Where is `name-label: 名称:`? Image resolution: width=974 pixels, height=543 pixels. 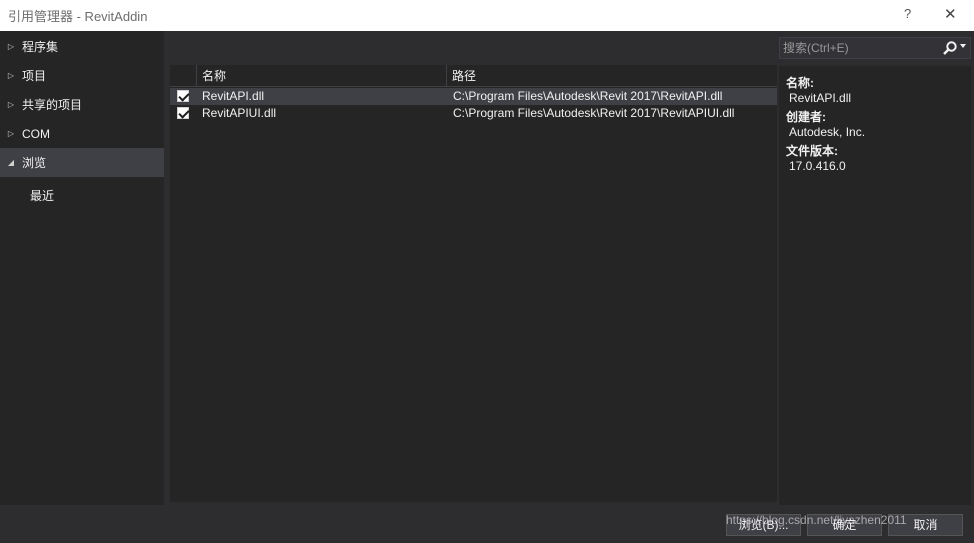 name-label: 名称: is located at coordinates (800, 83).